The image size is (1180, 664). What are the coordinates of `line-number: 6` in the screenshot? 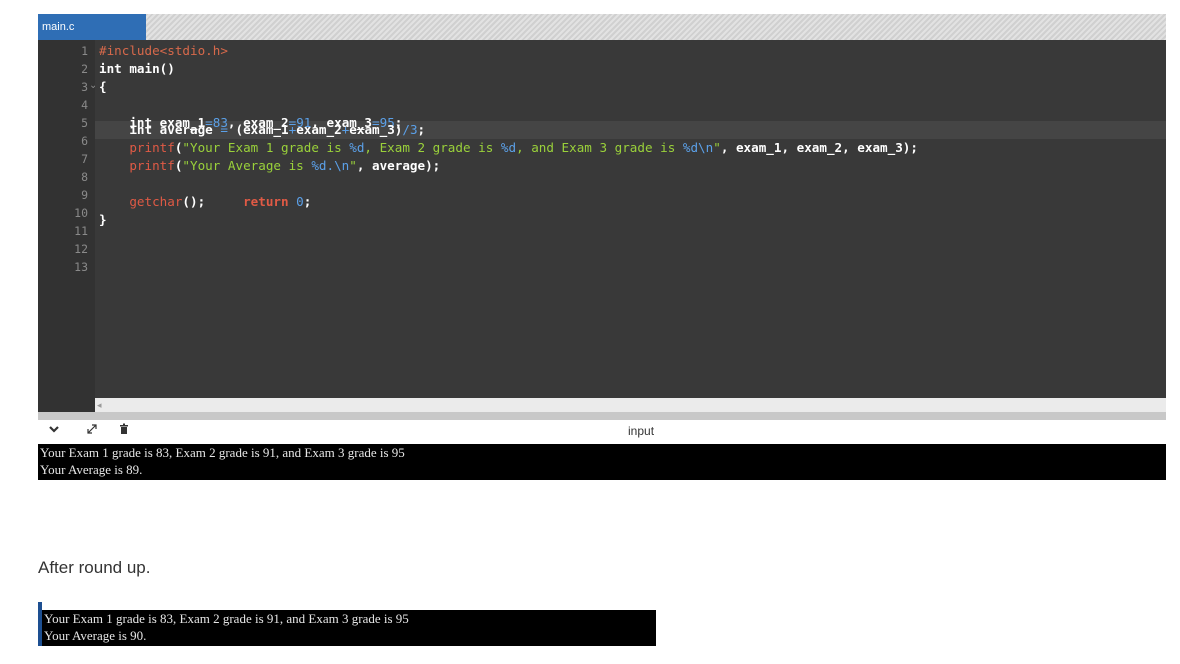 It's located at (84, 141).